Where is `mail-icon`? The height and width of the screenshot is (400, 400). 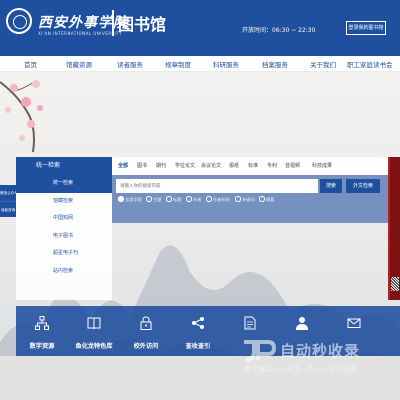 mail-icon is located at coordinates (354, 323).